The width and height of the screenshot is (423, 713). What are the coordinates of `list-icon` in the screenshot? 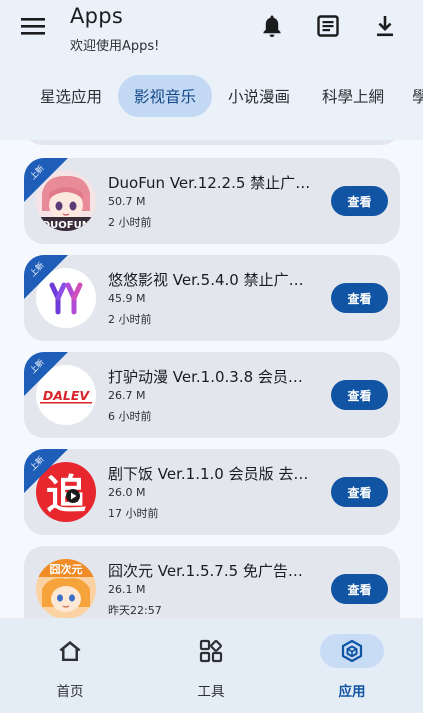 It's located at (328, 26).